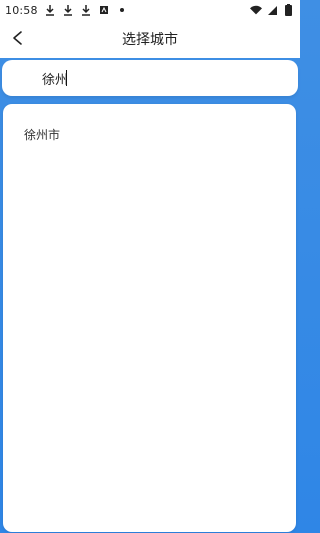 The image size is (320, 533). I want to click on status-left: 10:58, so click(66, 10).